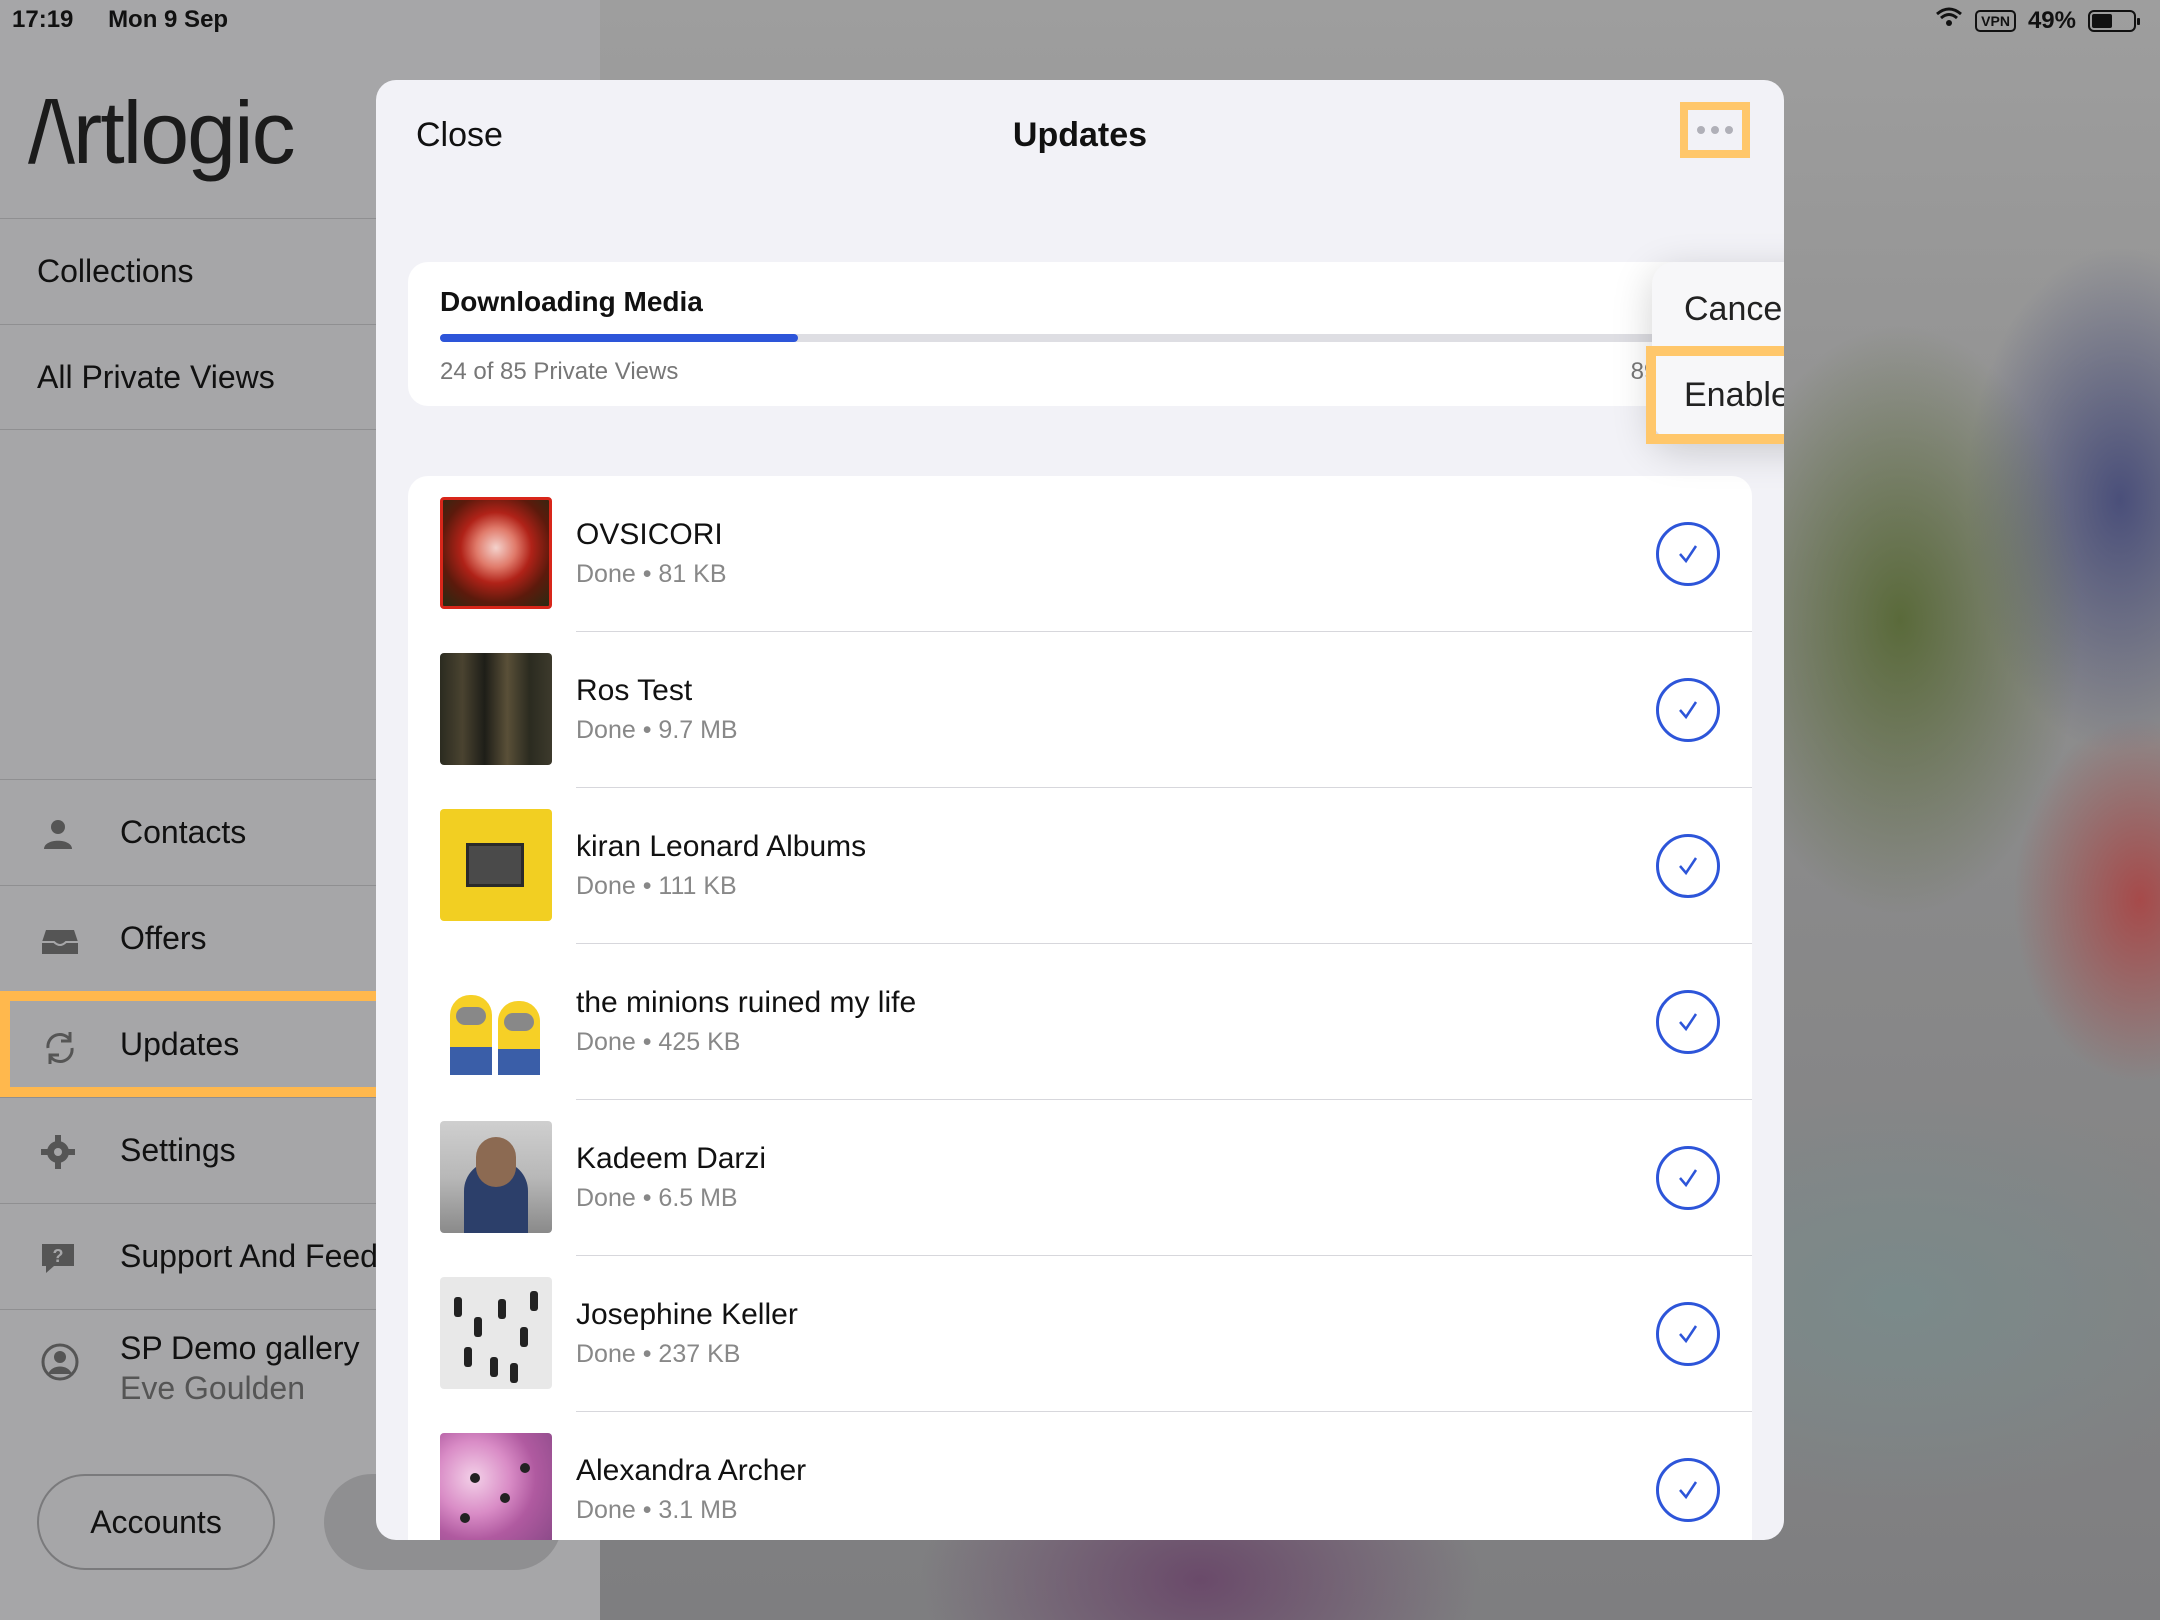 This screenshot has width=2160, height=1620. What do you see at coordinates (58, 1152) in the screenshot?
I see `gear-icon` at bounding box center [58, 1152].